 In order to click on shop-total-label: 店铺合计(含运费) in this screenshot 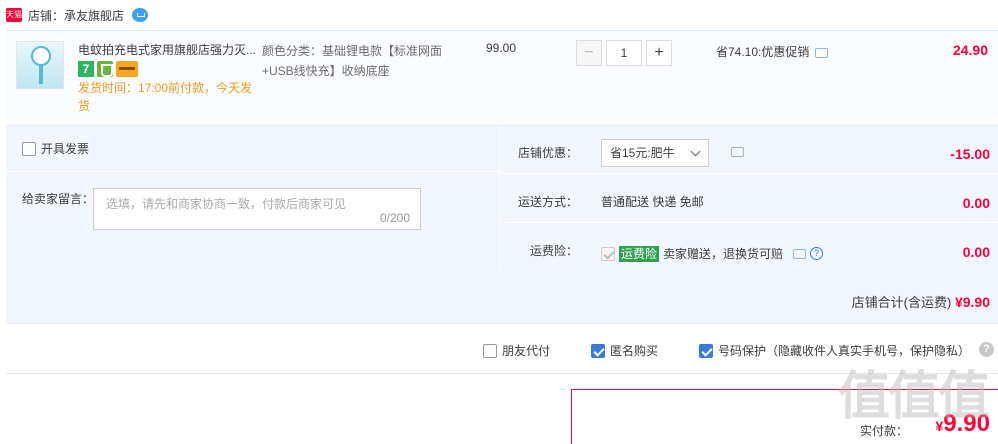, I will do `click(901, 302)`.